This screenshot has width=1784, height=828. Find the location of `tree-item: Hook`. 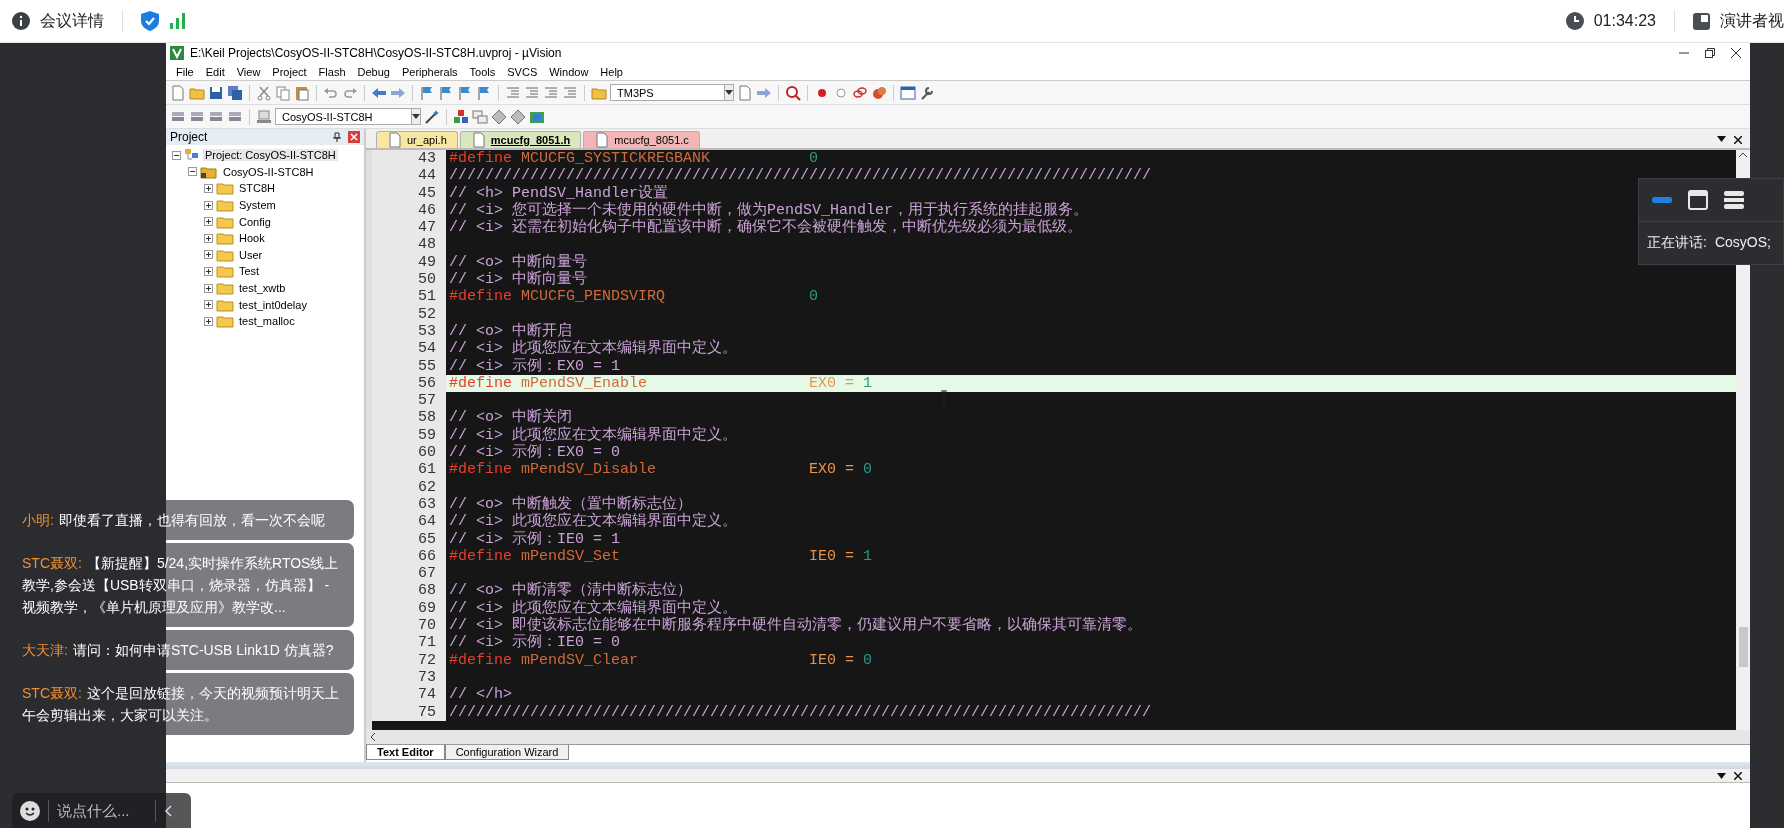

tree-item: Hook is located at coordinates (252, 238).